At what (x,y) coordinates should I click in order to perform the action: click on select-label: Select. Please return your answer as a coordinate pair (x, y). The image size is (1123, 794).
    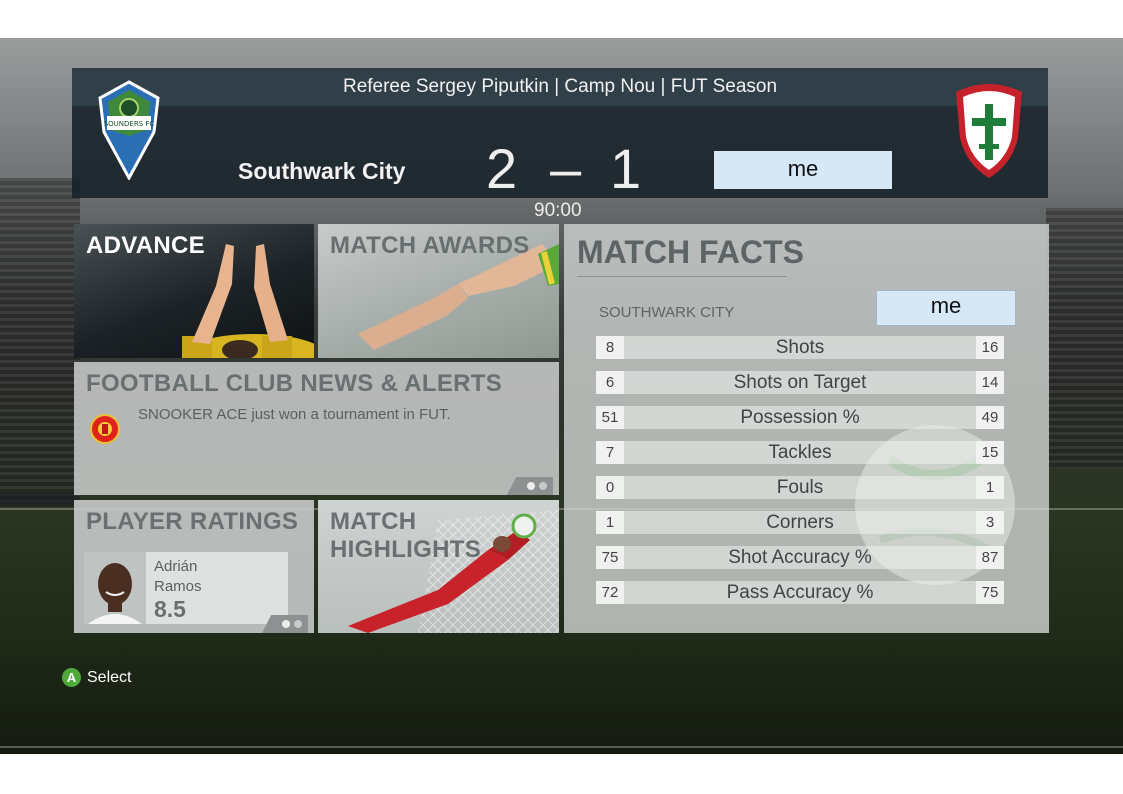
    Looking at the image, I should click on (109, 677).